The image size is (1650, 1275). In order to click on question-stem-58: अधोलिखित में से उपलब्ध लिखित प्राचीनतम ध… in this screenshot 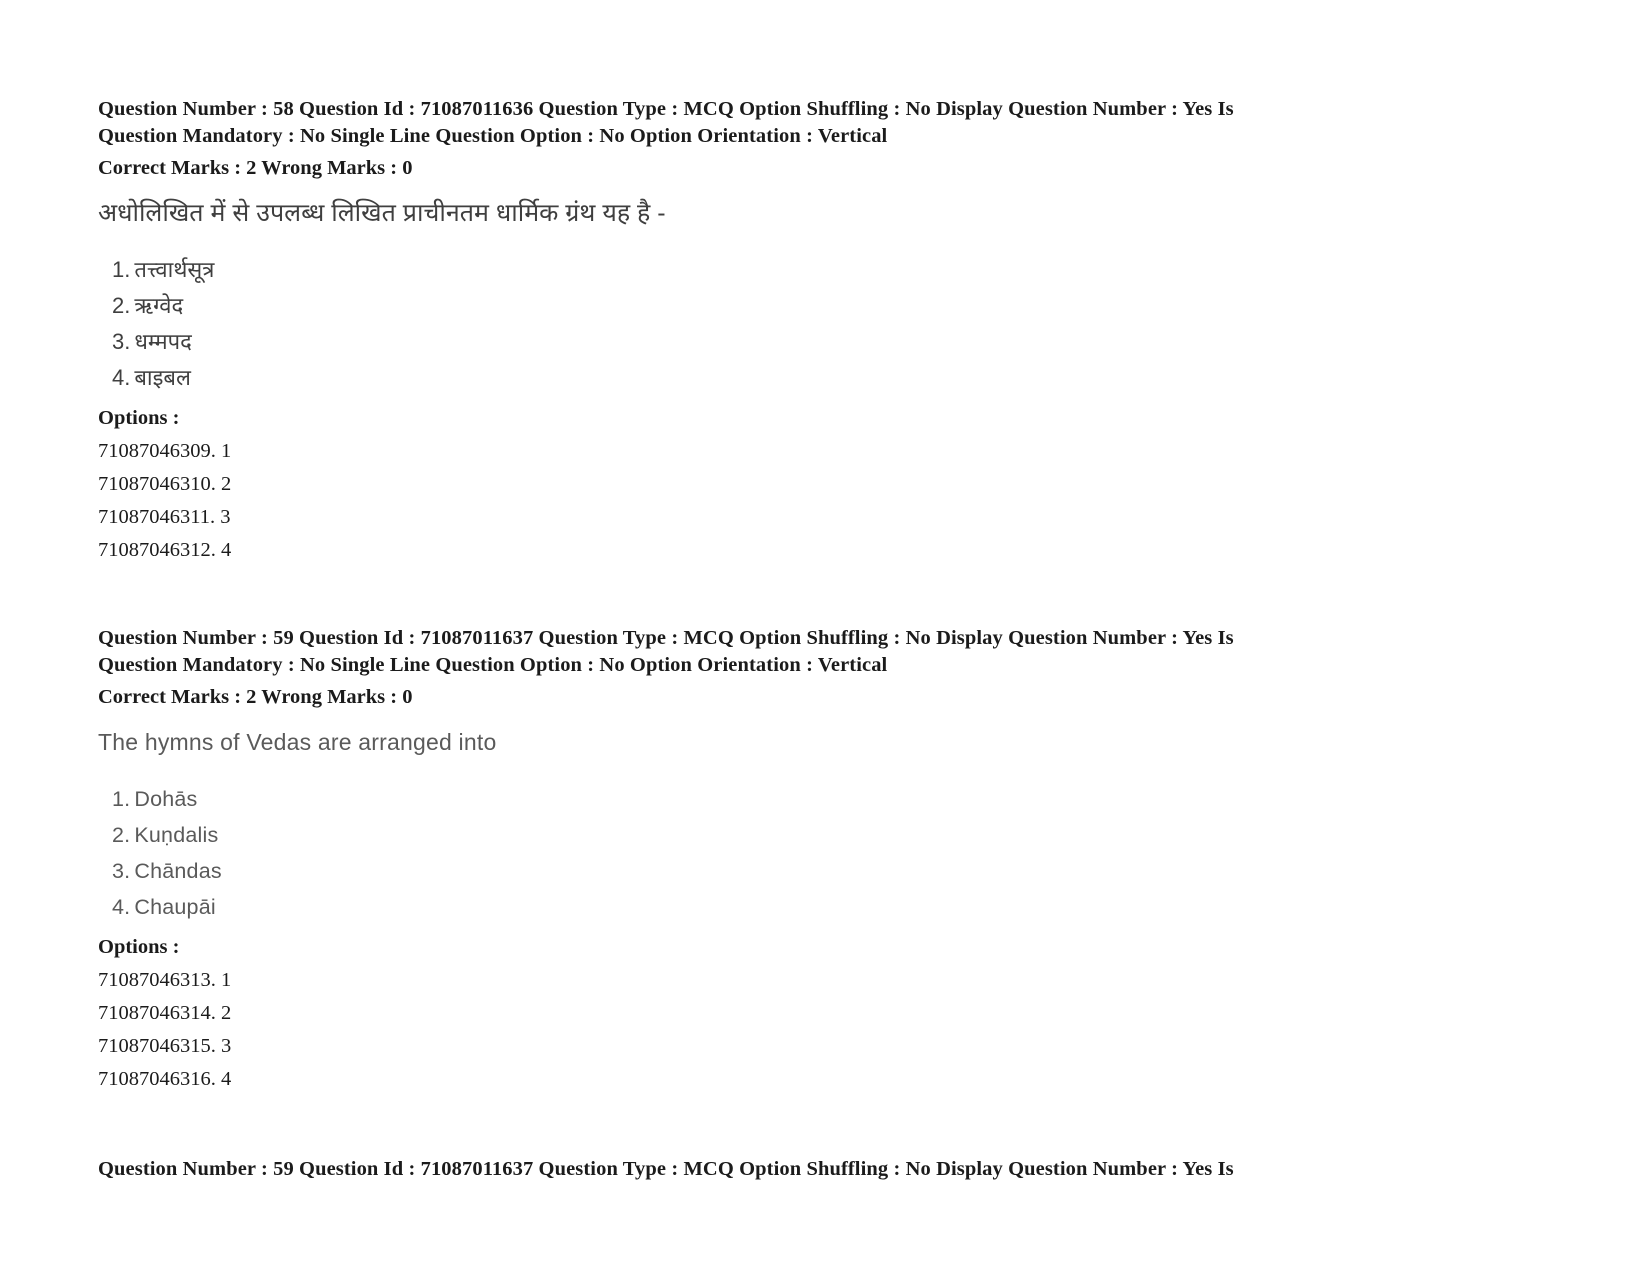, I will do `click(382, 213)`.